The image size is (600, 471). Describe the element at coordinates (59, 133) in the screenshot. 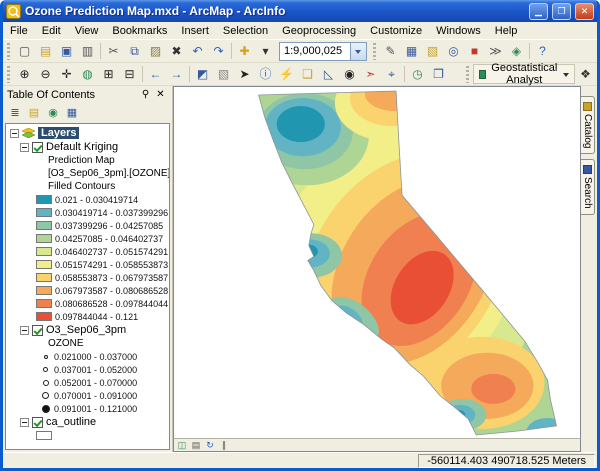

I see `layers-group-label: Layers` at that location.